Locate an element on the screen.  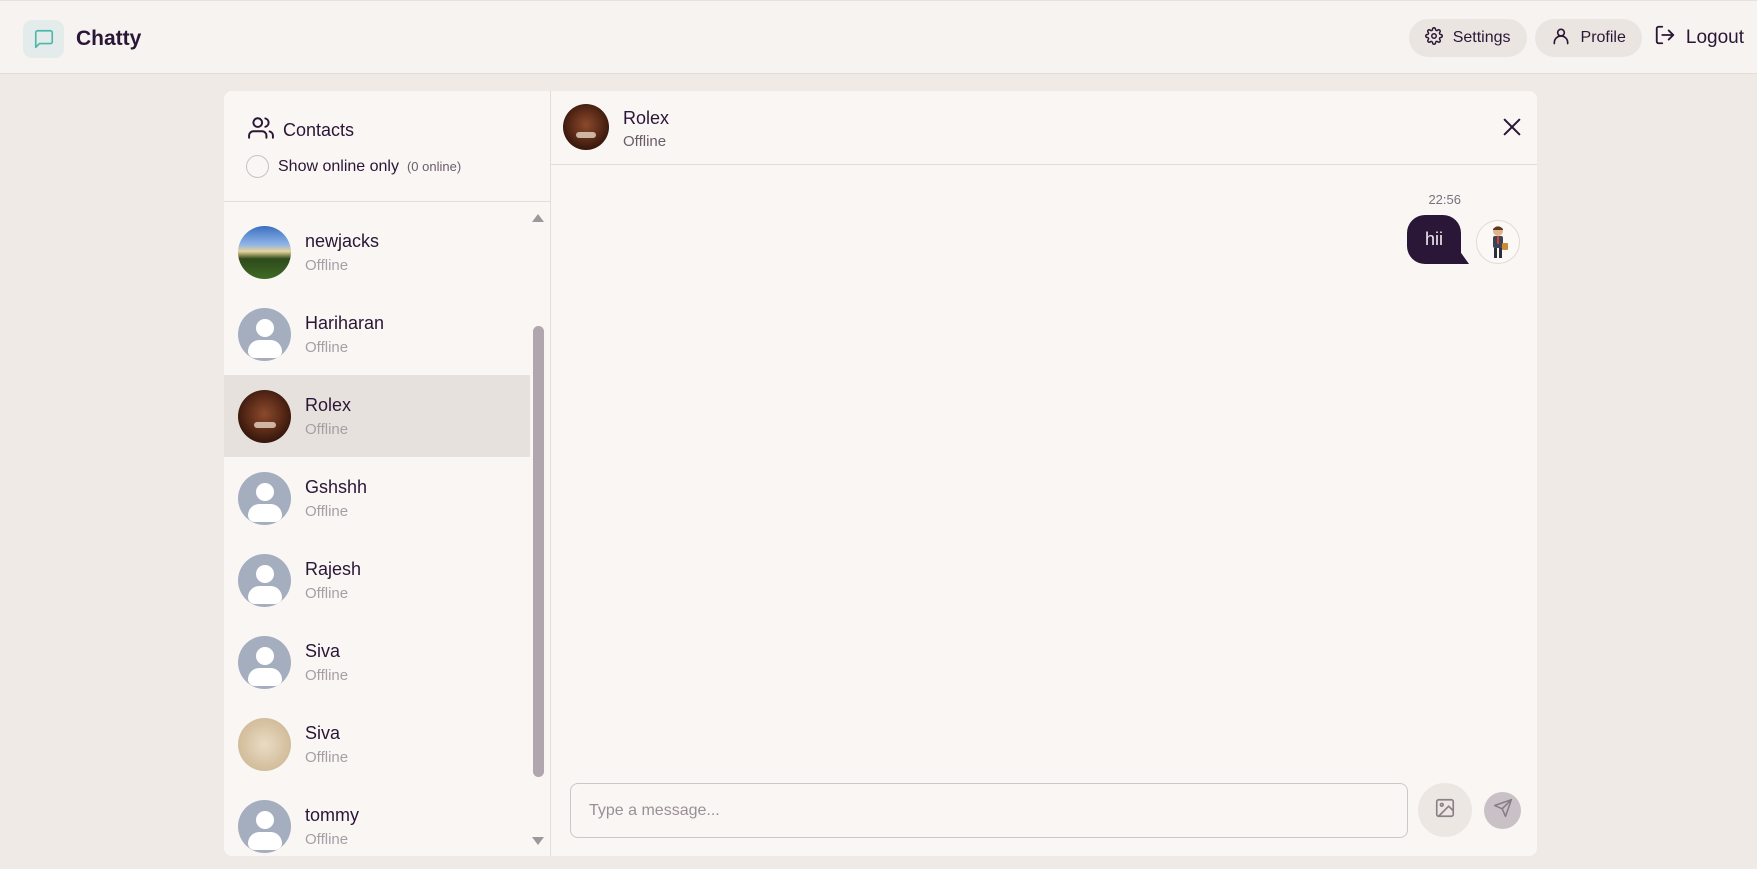
profile-label: Profile is located at coordinates (1603, 37).